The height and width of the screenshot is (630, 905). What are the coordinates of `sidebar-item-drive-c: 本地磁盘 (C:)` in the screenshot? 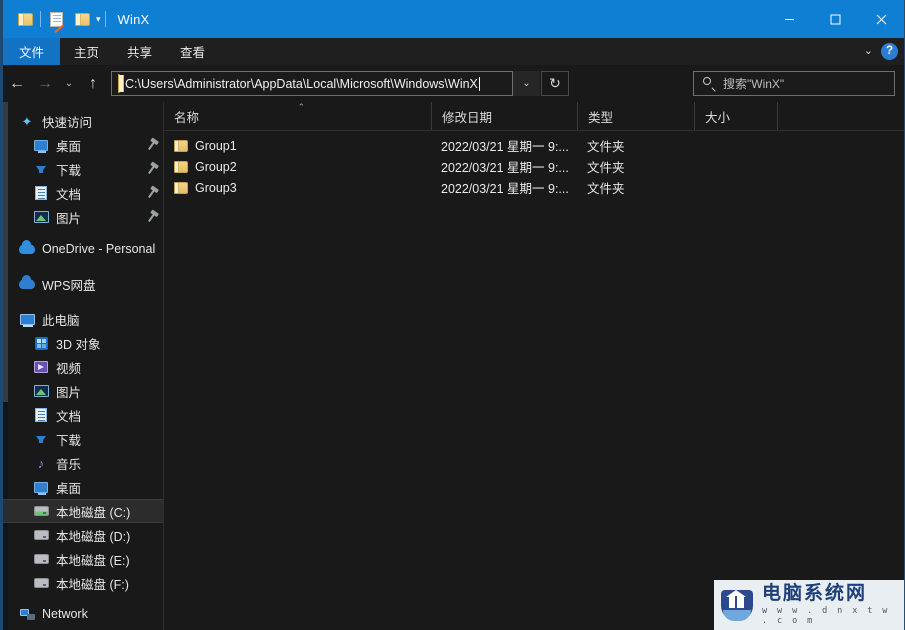 It's located at (83, 511).